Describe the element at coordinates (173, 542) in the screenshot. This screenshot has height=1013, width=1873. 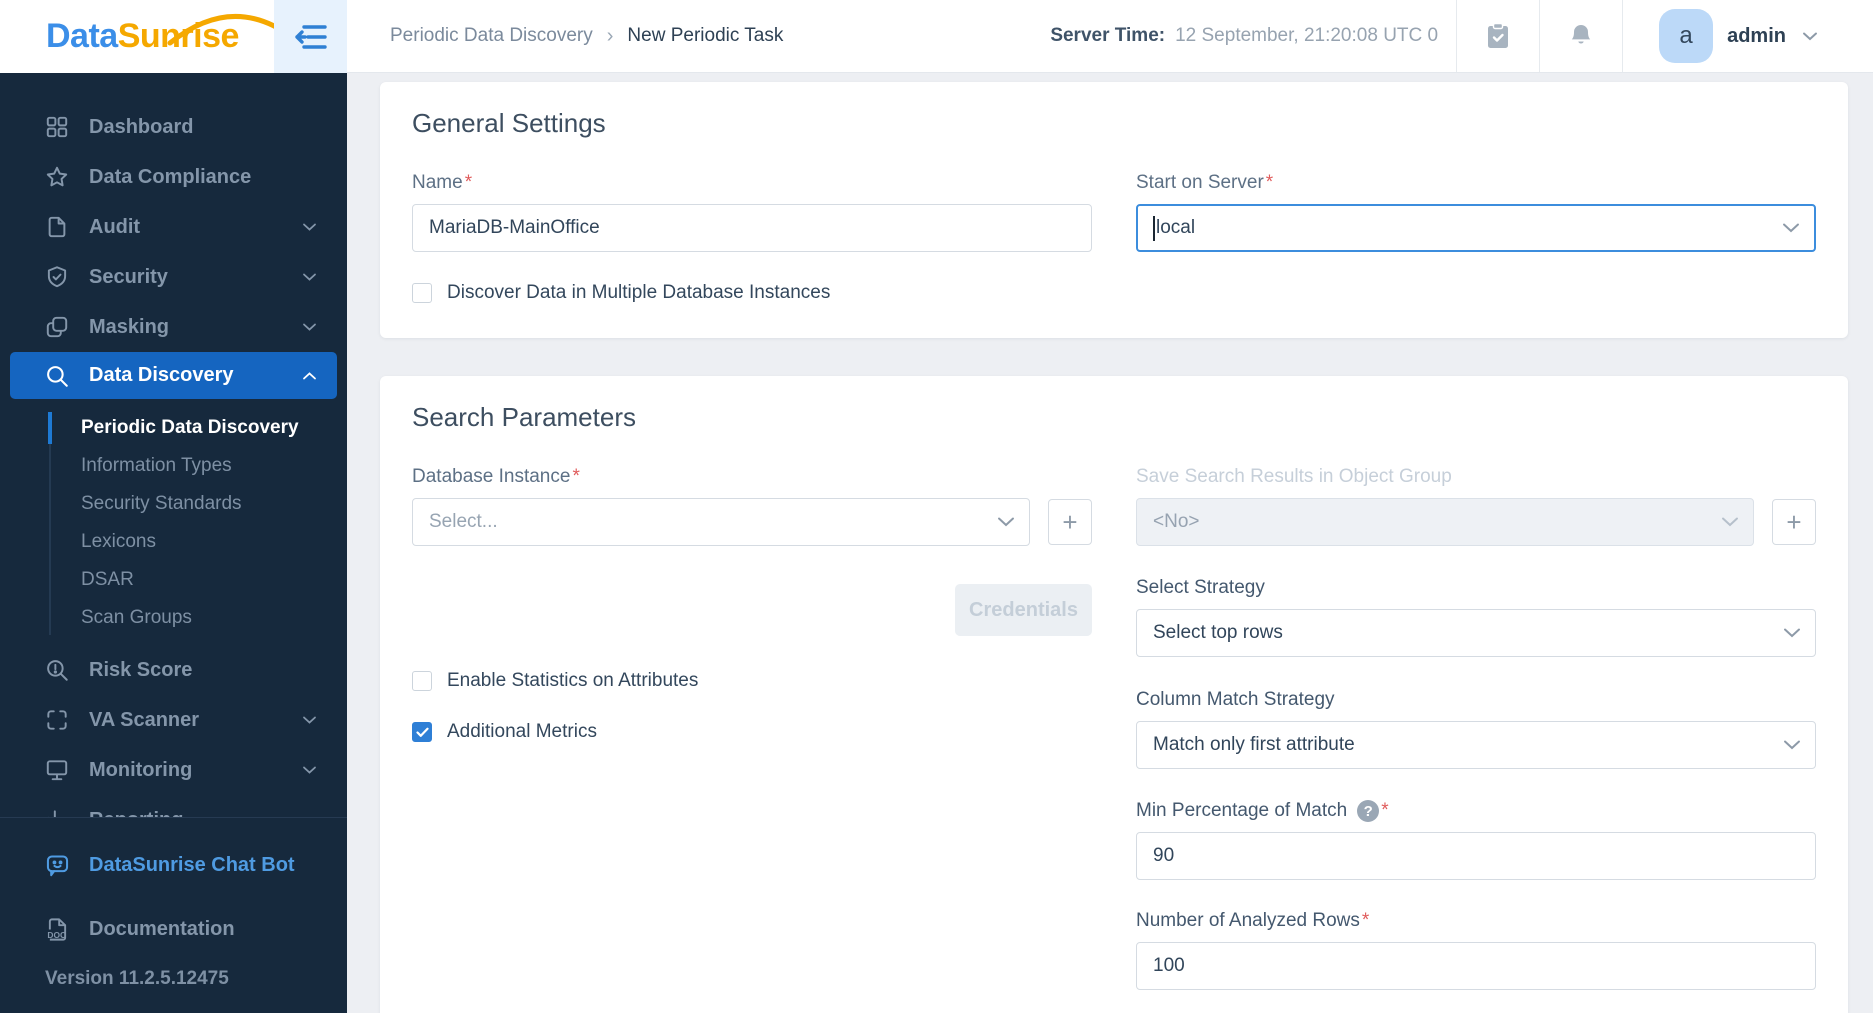
I see `submenu-item-lexicons: Lexicons` at that location.